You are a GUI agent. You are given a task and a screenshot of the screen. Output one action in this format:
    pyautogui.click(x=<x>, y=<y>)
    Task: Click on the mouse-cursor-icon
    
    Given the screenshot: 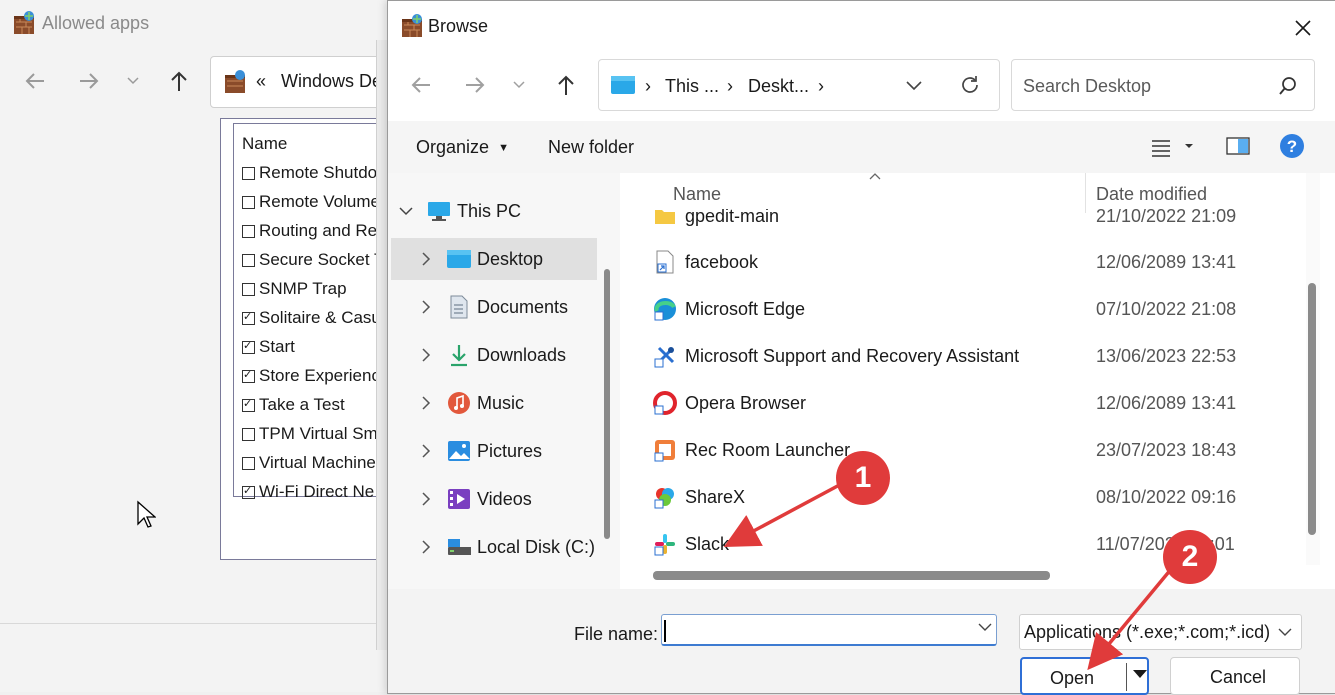 What is the action you would take?
    pyautogui.click(x=146, y=514)
    